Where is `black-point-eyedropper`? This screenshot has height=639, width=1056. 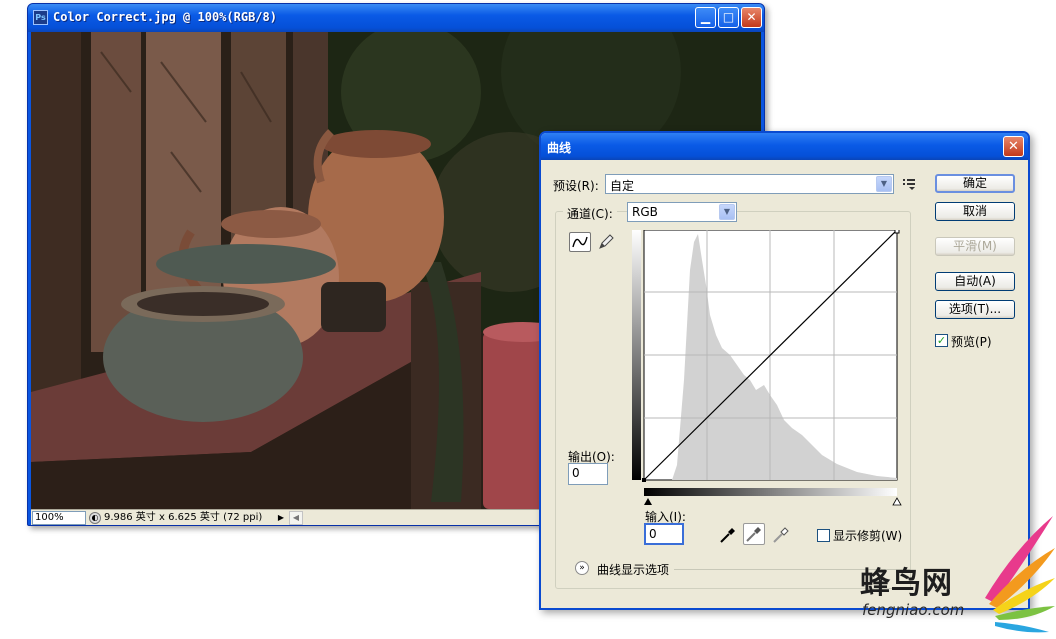
black-point-eyedropper is located at coordinates (728, 535).